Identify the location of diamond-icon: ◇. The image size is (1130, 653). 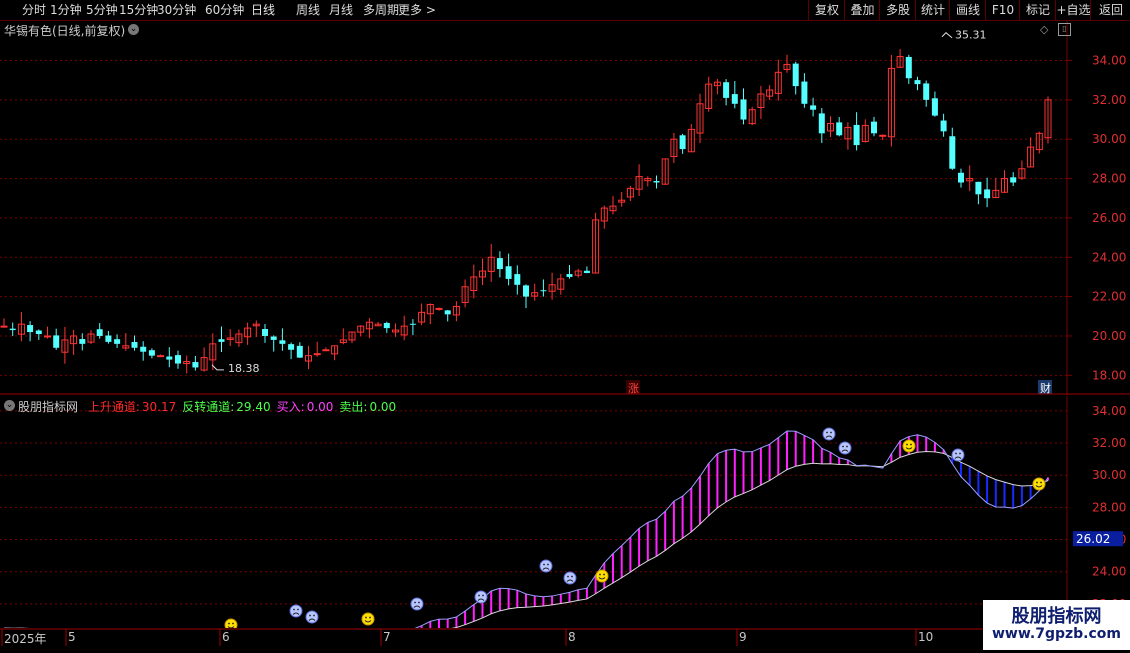
(1044, 29).